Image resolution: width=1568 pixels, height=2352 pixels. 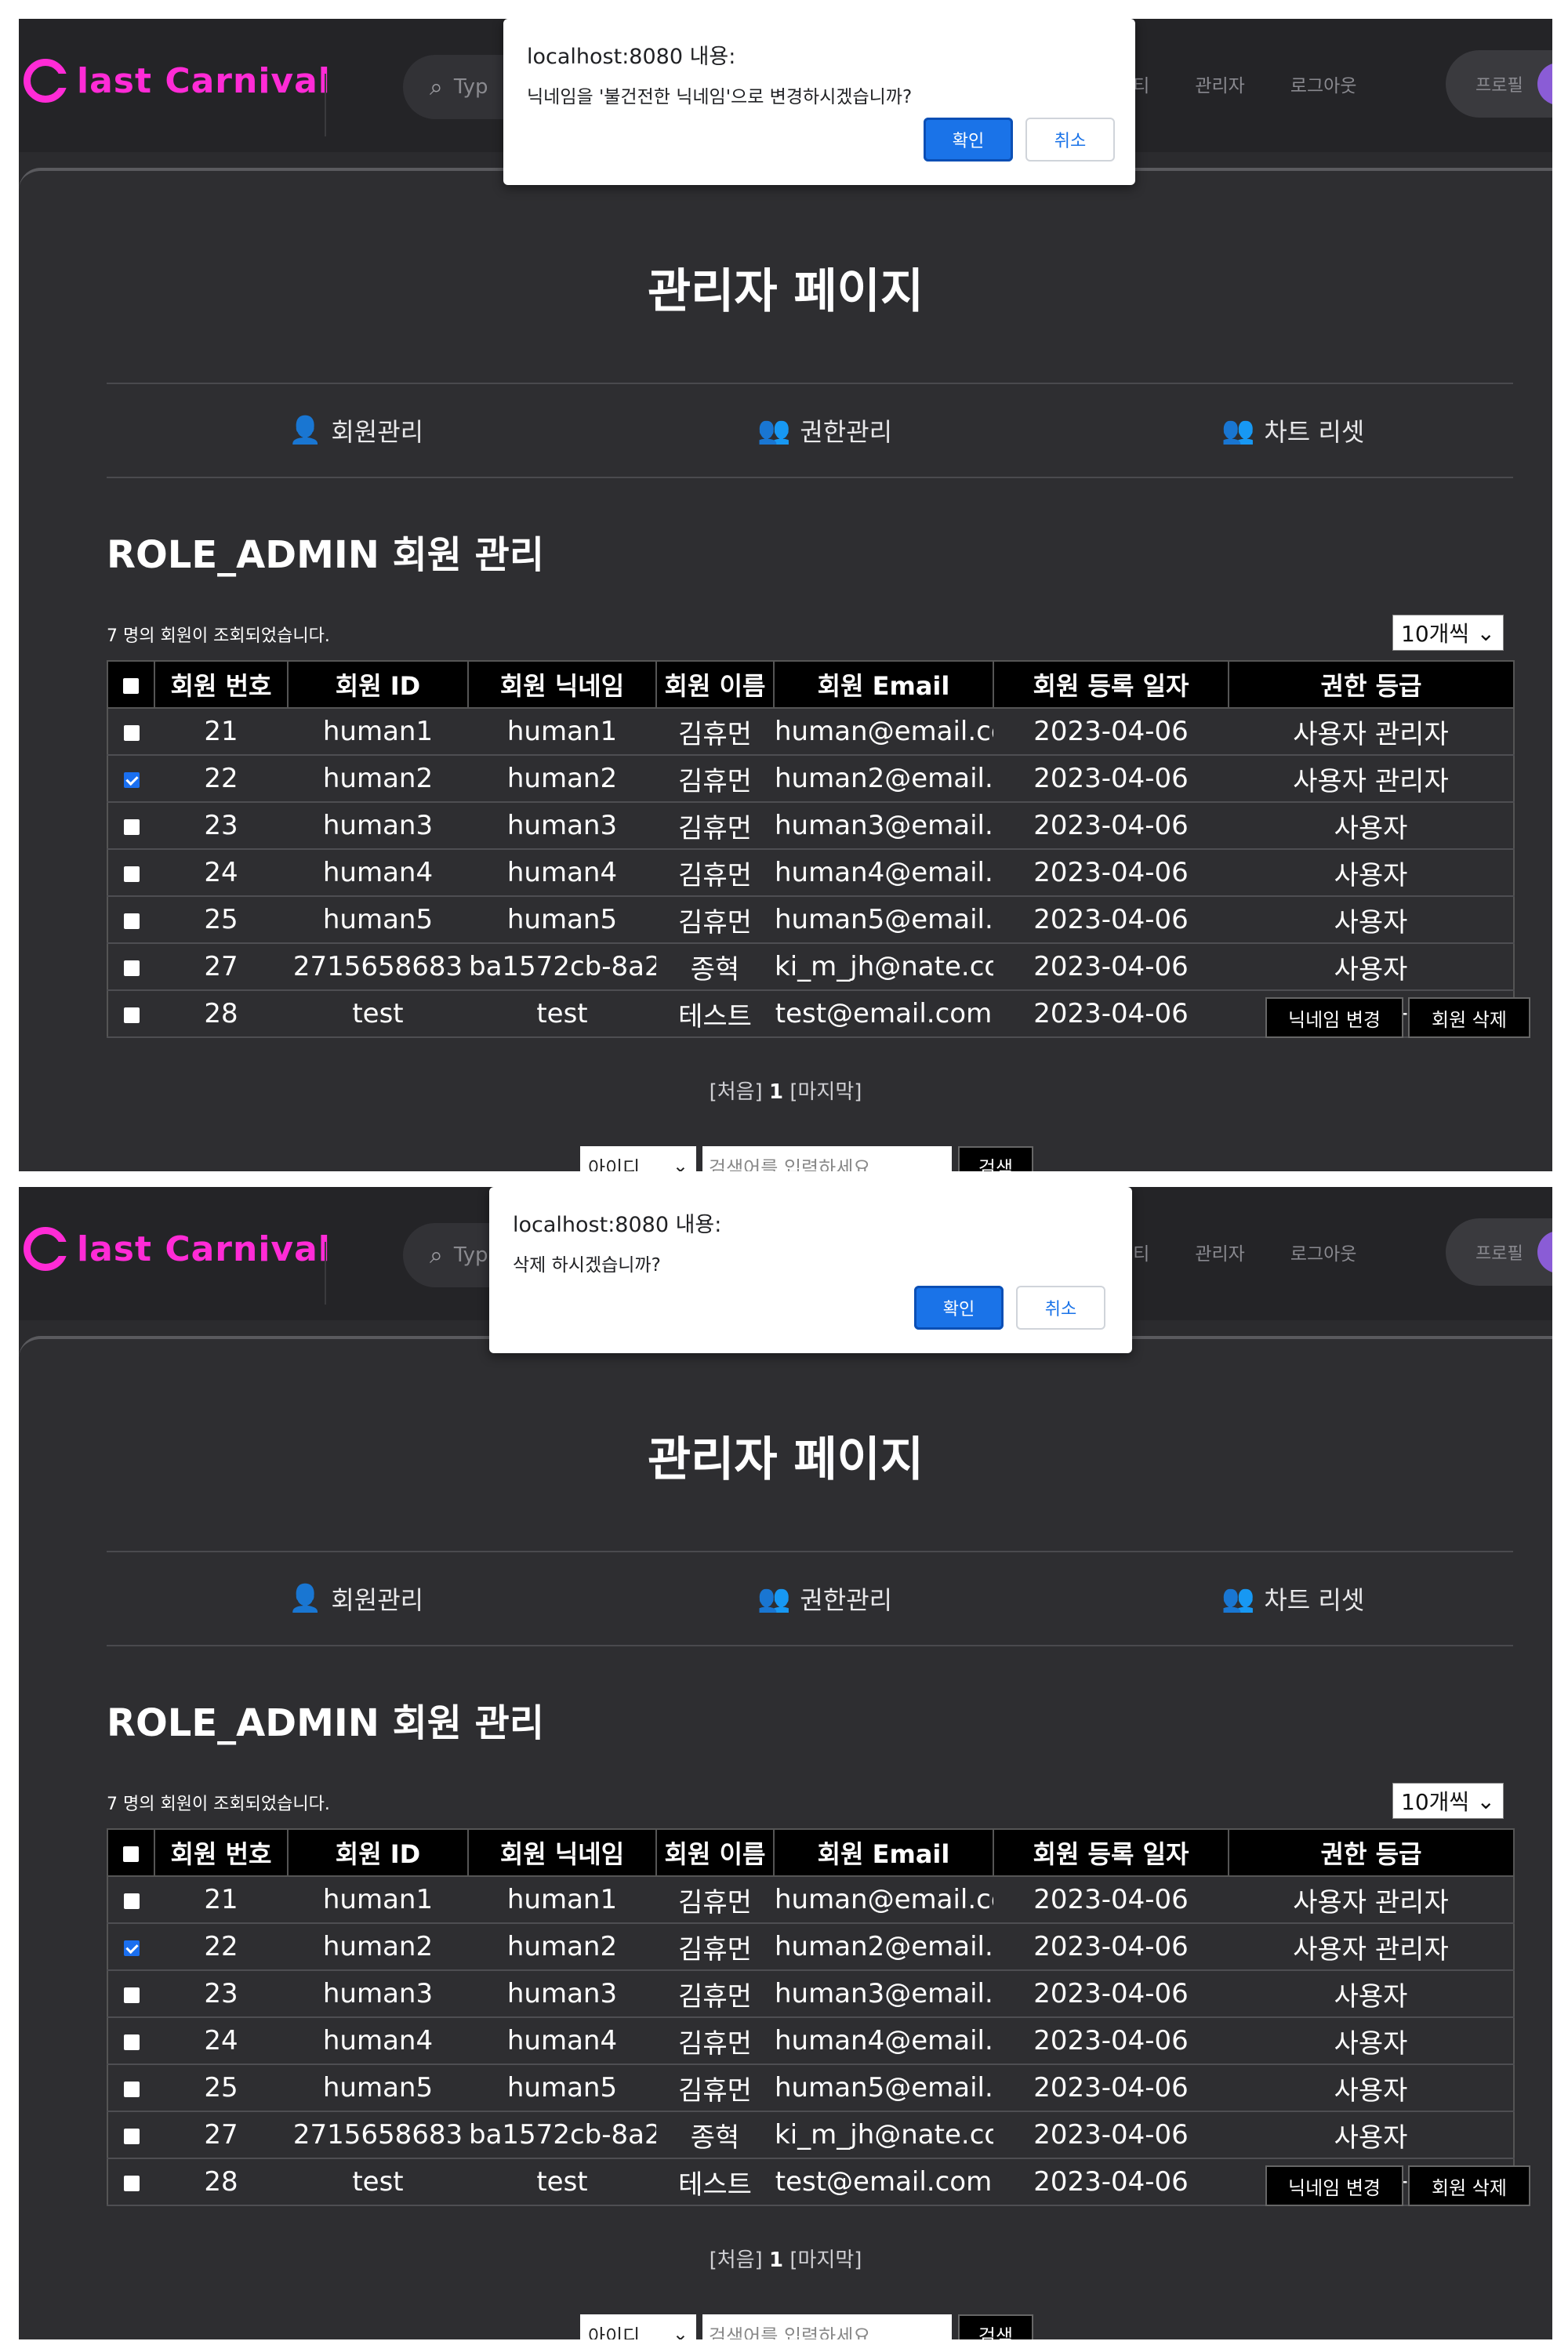 I want to click on cell-id: human1, so click(x=378, y=1899).